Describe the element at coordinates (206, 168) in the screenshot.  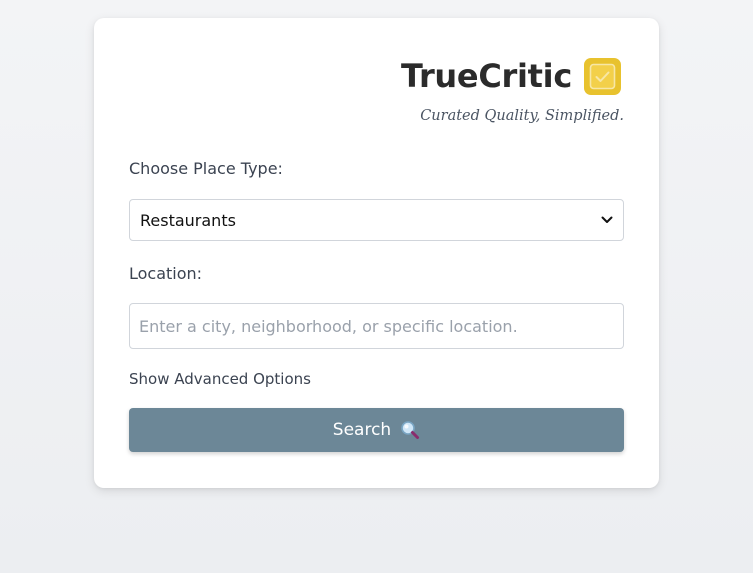
I see `place-type-label: Choose Place Type:` at that location.